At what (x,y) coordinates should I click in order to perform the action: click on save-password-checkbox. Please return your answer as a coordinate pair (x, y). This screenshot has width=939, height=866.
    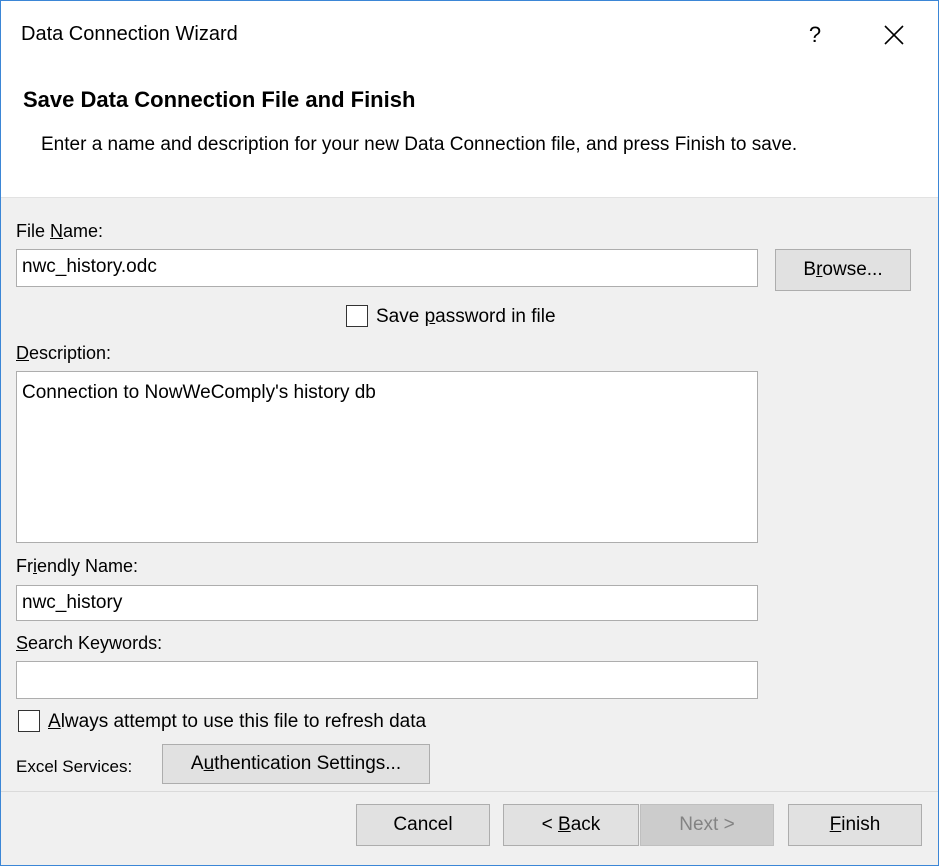
    Looking at the image, I should click on (357, 316).